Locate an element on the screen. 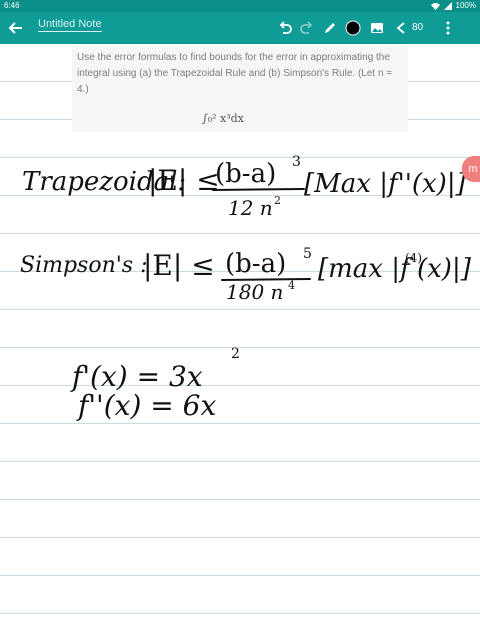 This screenshot has height=640, width=480. status-time: 6:46 is located at coordinates (12, 5).